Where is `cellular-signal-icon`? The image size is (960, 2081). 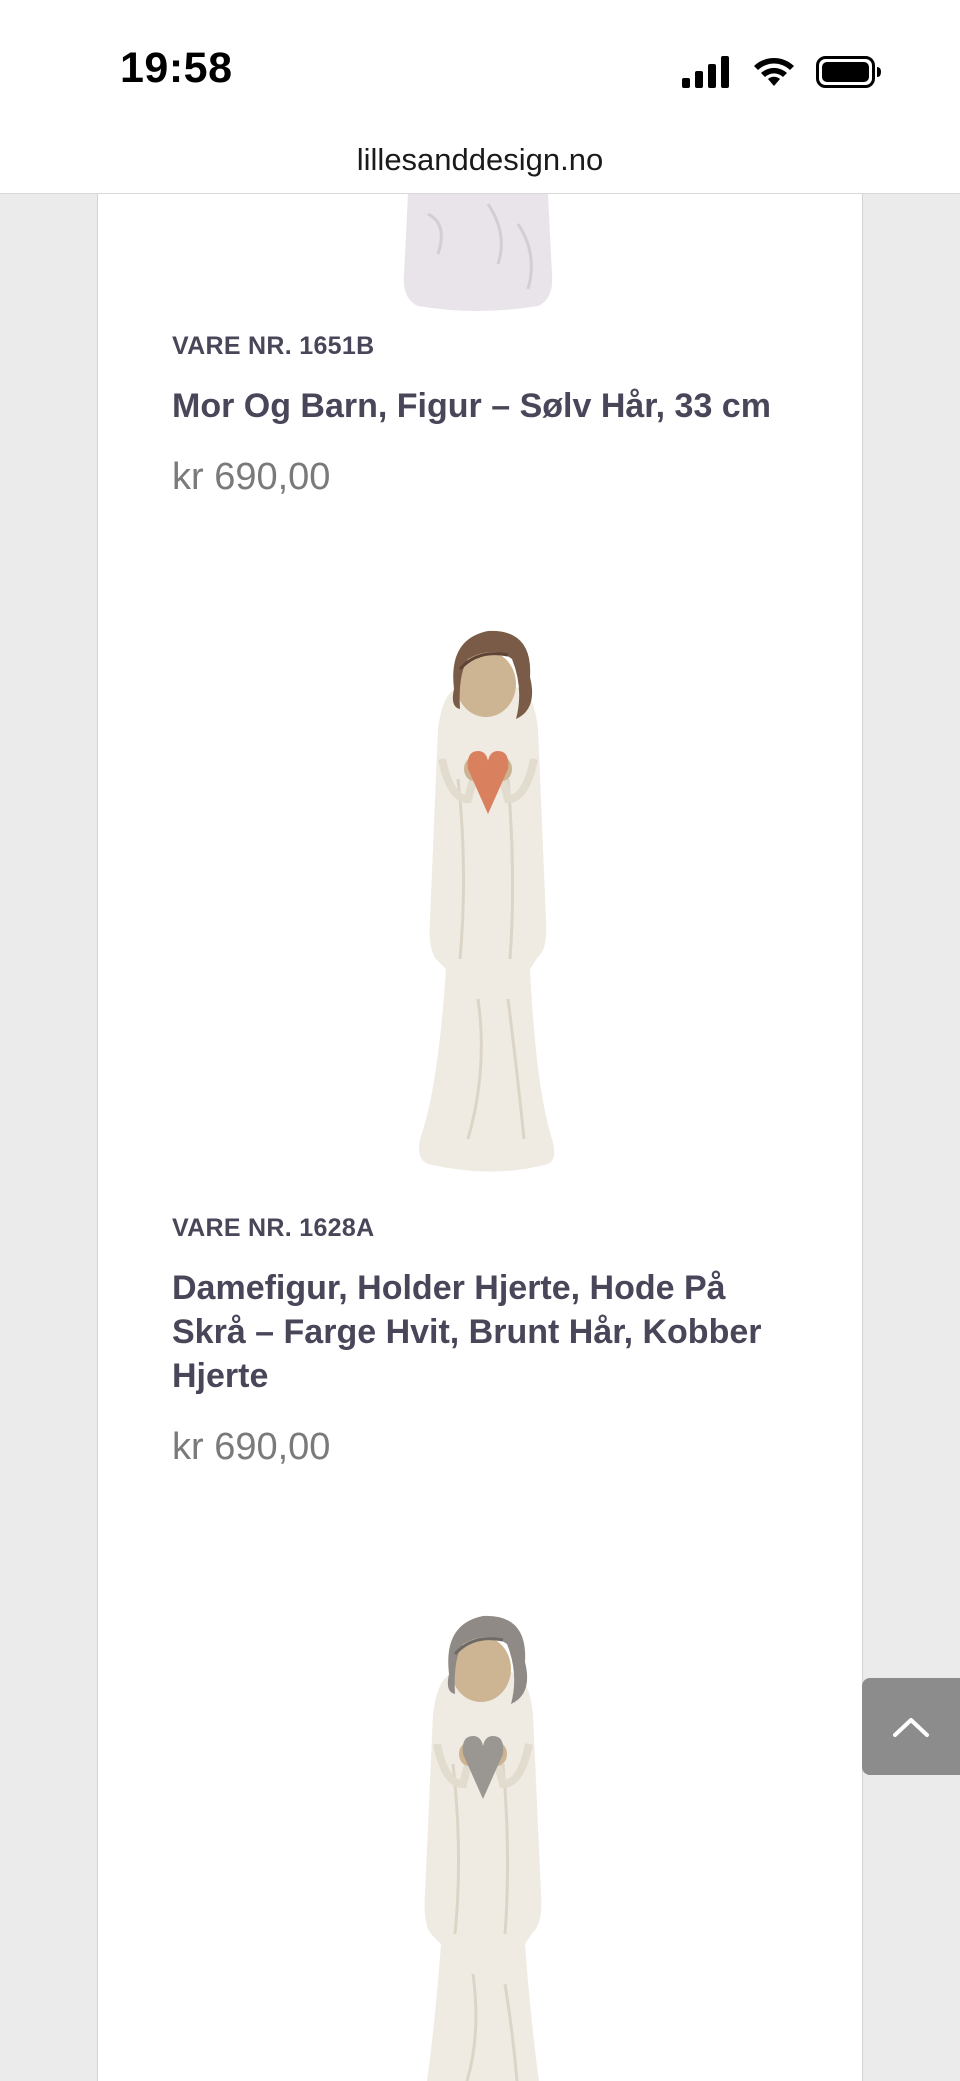 cellular-signal-icon is located at coordinates (705, 72).